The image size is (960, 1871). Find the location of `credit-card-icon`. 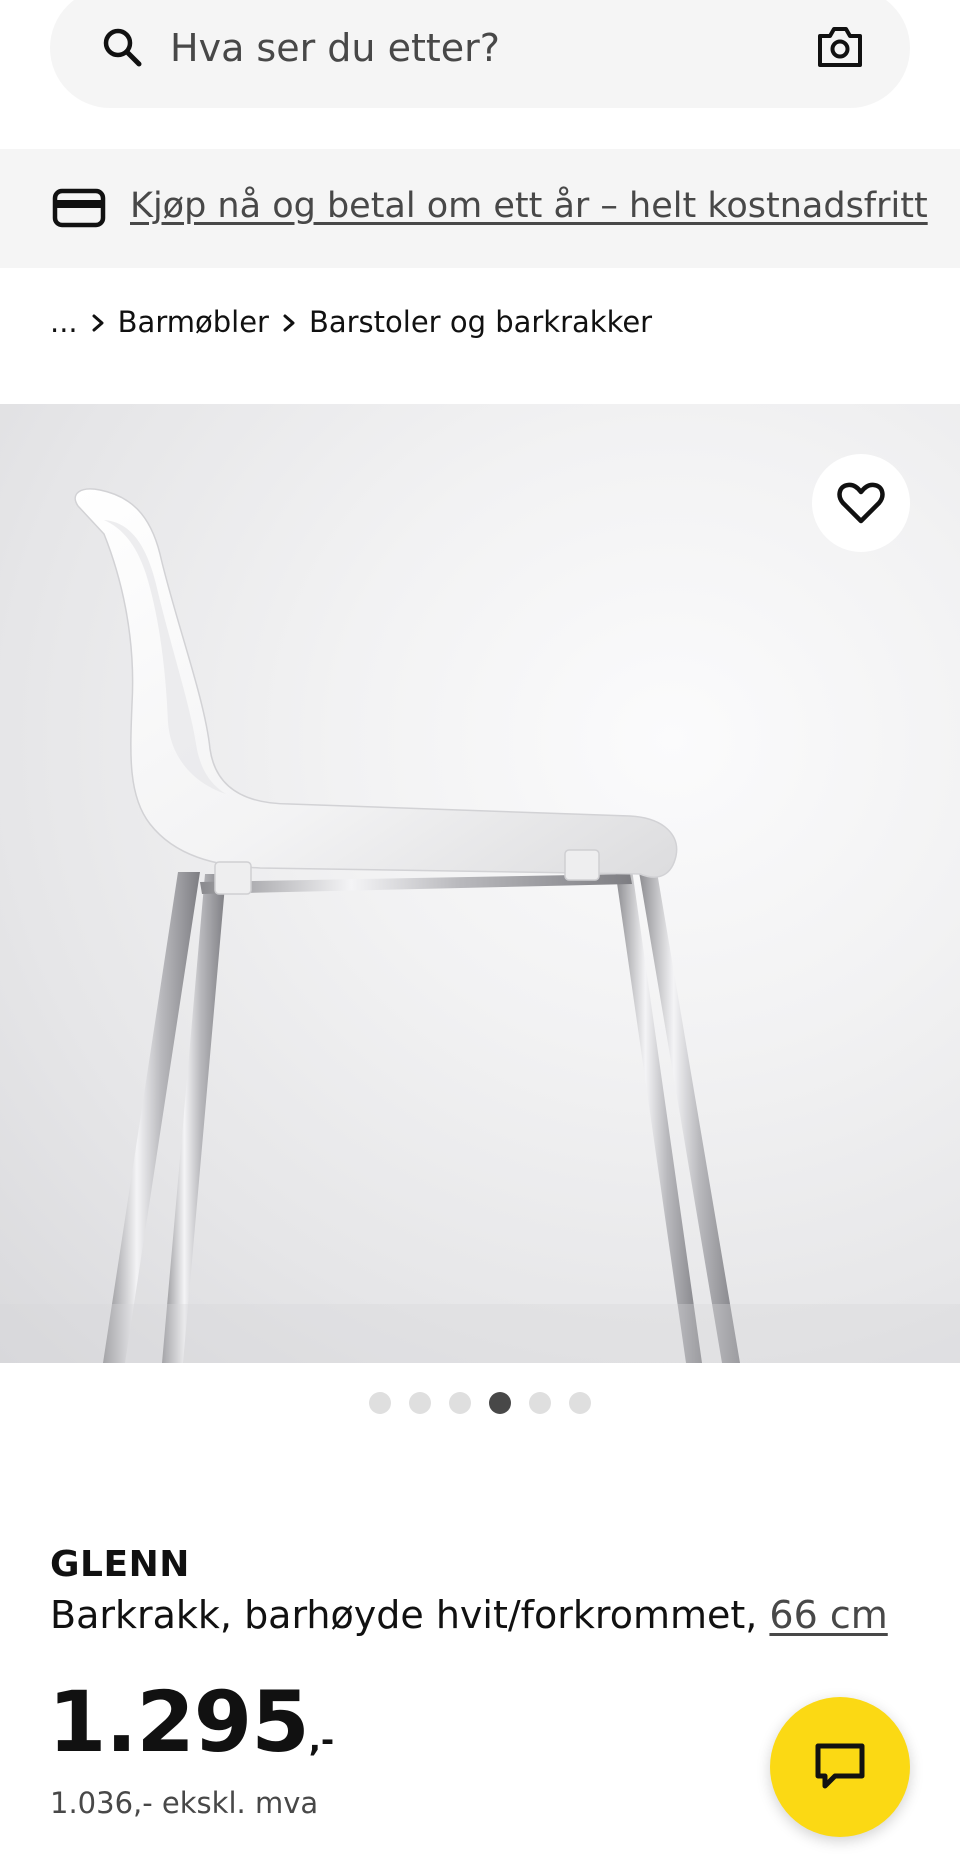

credit-card-icon is located at coordinates (79, 208).